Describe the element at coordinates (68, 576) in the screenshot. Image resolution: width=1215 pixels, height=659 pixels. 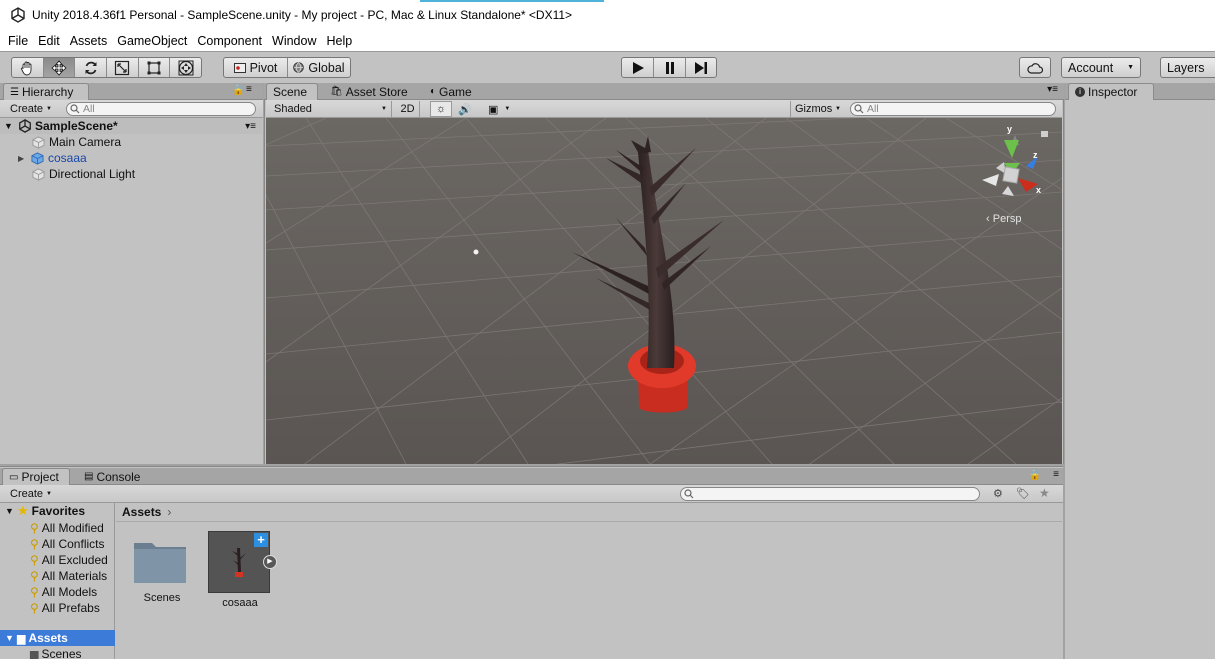
I see `favorite-all-materials: ⚲ All Materials` at that location.